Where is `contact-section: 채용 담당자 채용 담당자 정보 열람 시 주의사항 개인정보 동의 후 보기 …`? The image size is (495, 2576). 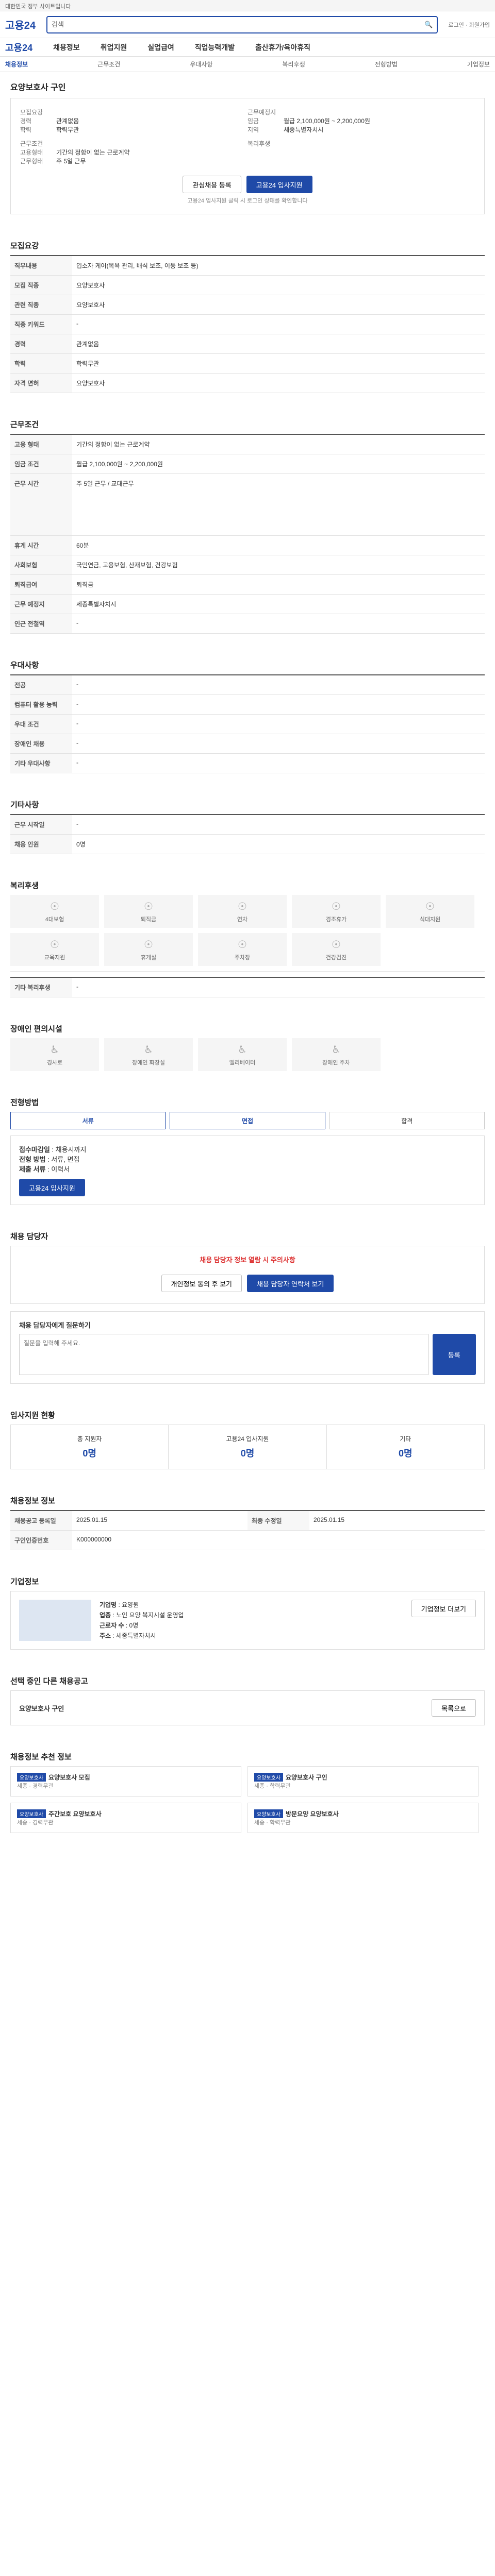 contact-section: 채용 담당자 채용 담당자 정보 열람 시 주의사항 개인정보 동의 후 보기 … is located at coordinates (247, 1302).